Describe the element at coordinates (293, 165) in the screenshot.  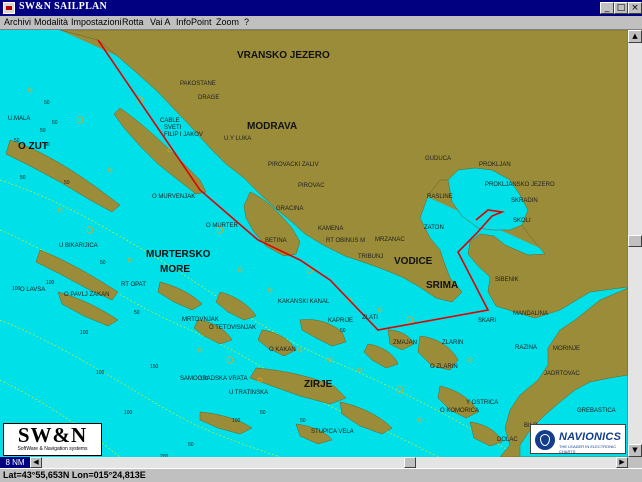
I see `place-label: PIROVACKI ZALIV` at that location.